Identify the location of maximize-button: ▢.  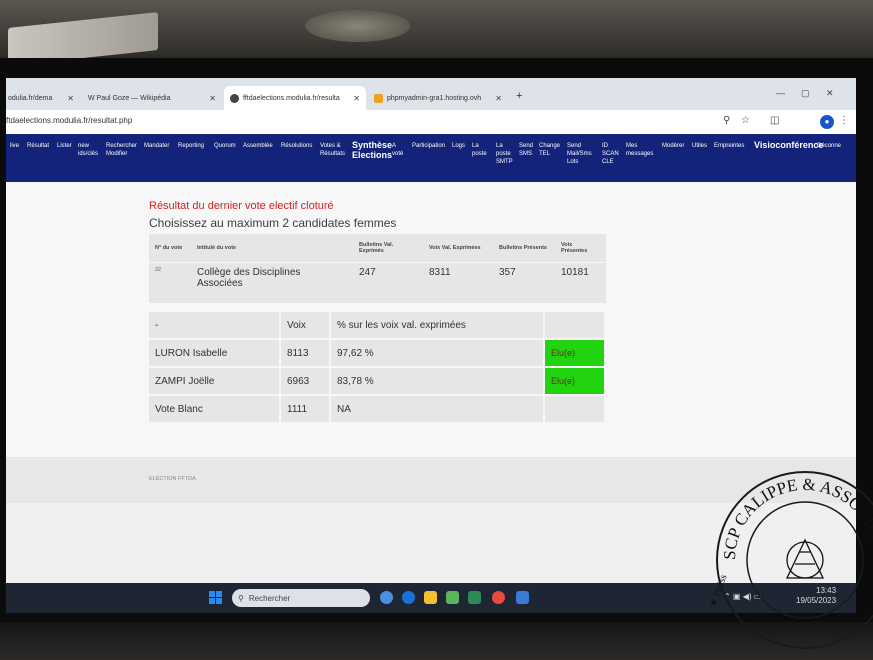
(805, 93).